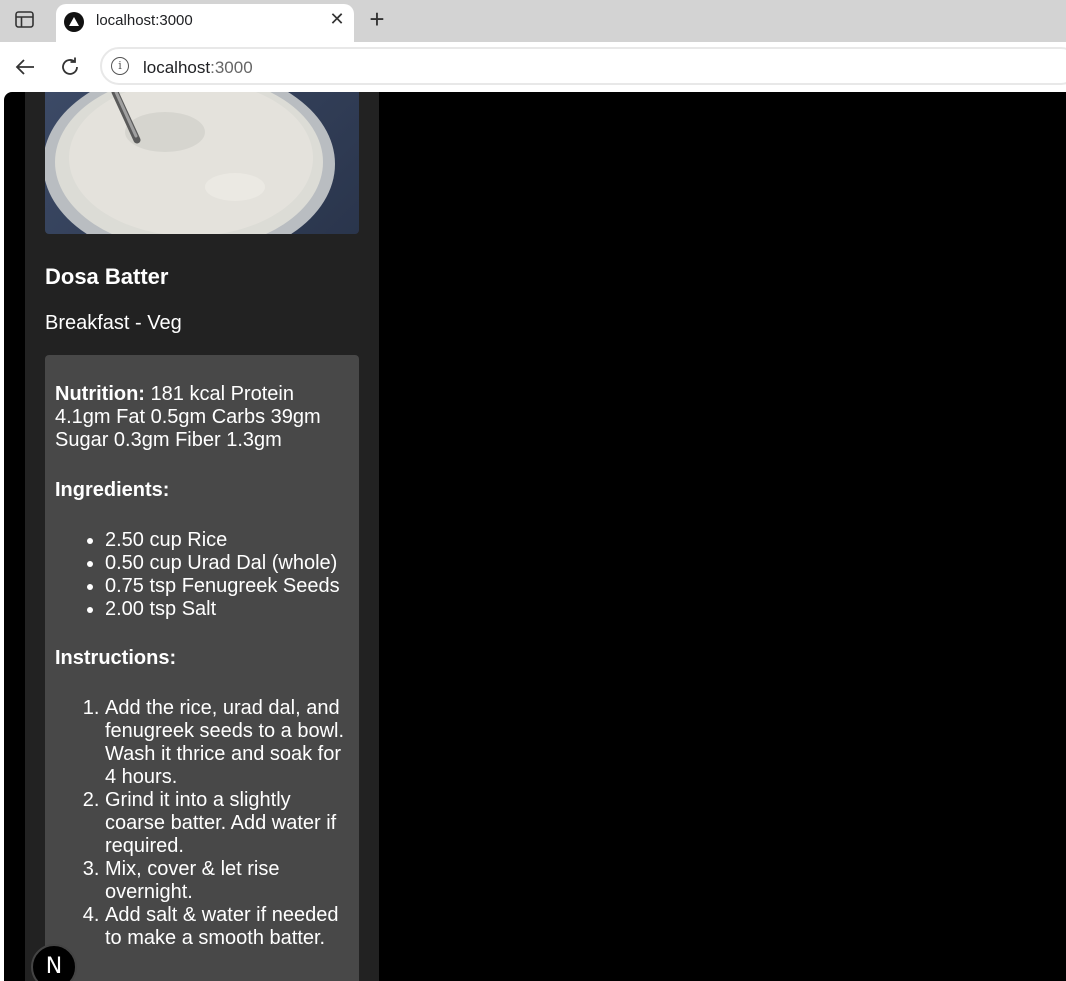  I want to click on url-text: localhost:3000, so click(198, 67).